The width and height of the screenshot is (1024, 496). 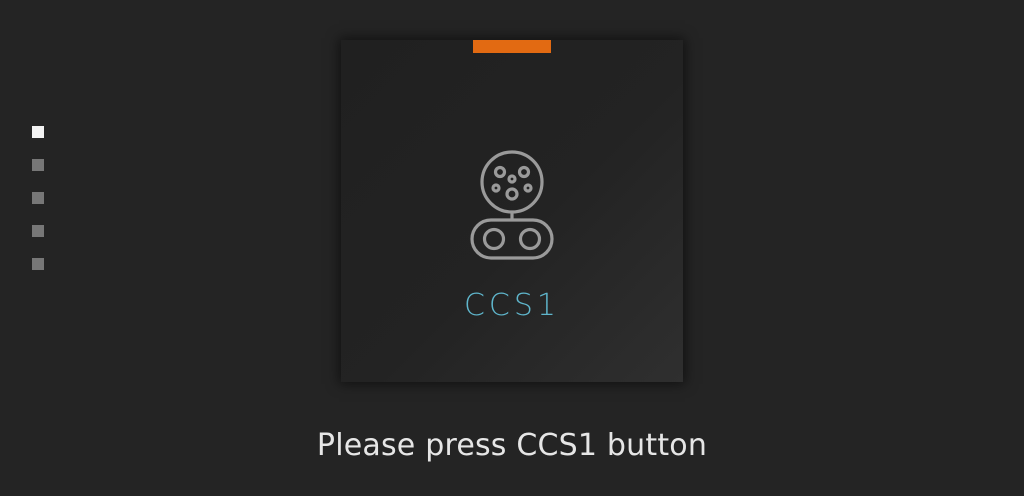 What do you see at coordinates (512, 46) in the screenshot?
I see `card-accent-tab` at bounding box center [512, 46].